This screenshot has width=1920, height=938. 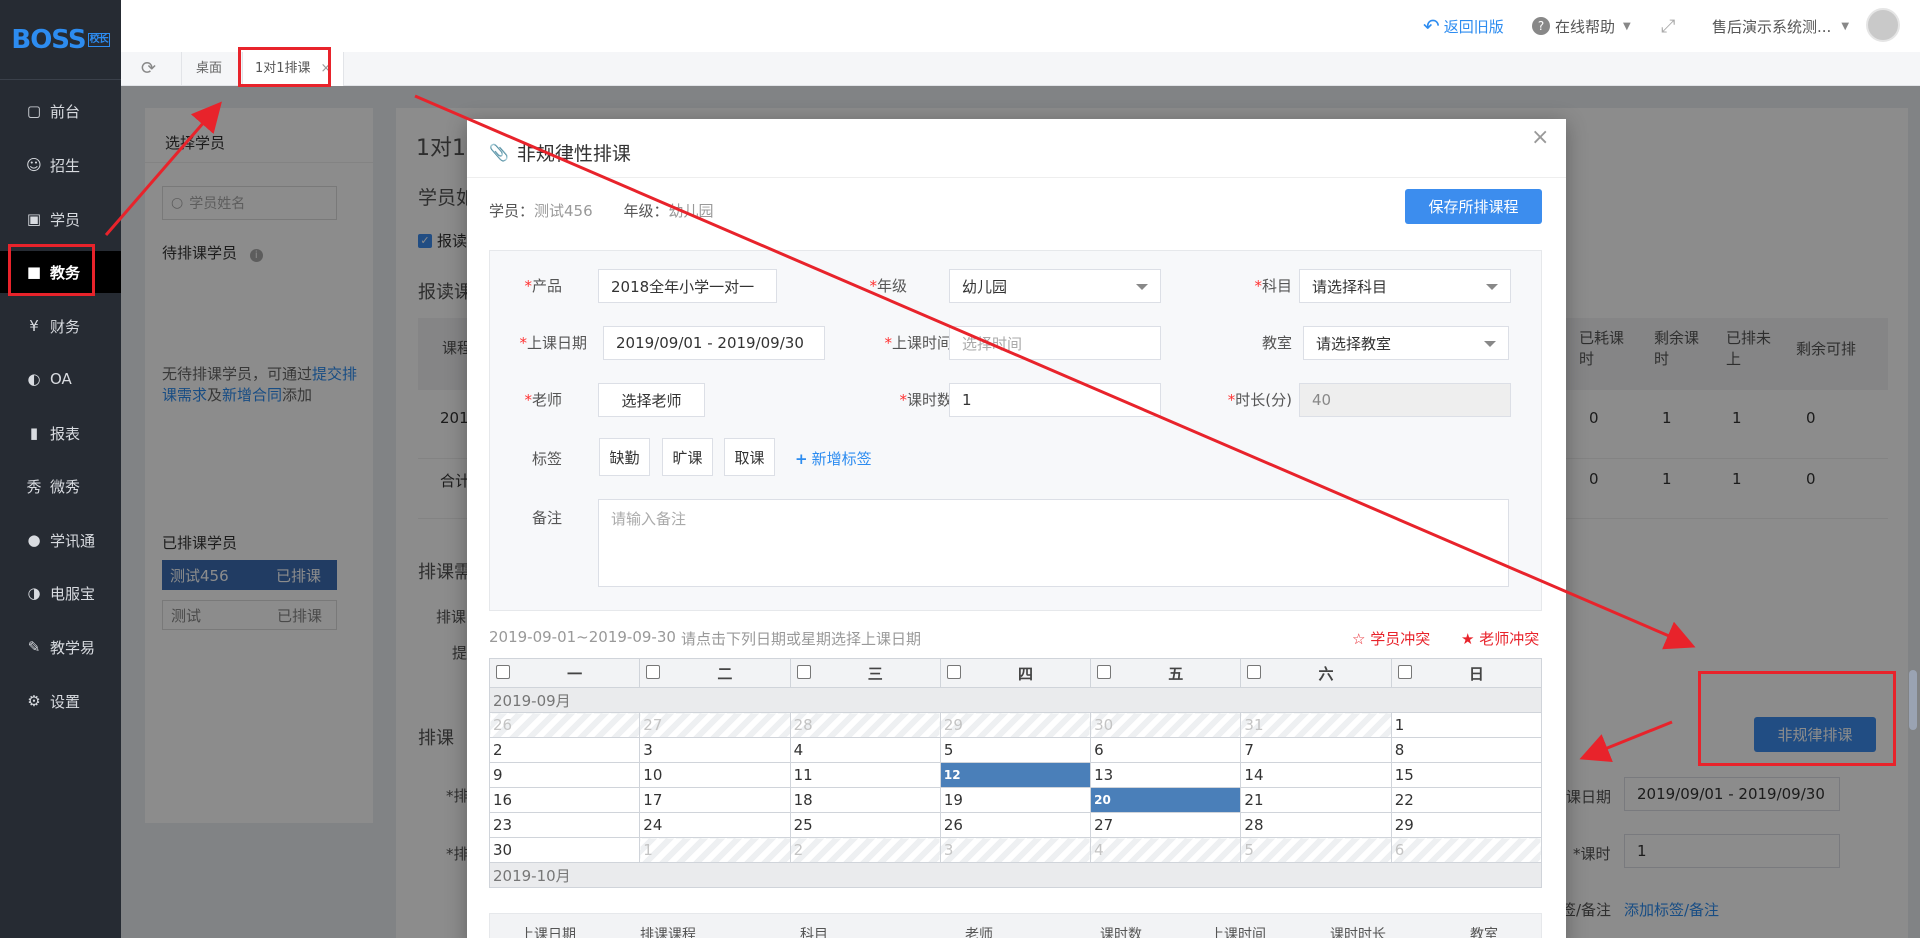 I want to click on weekday-wed: 三, so click(x=865, y=673).